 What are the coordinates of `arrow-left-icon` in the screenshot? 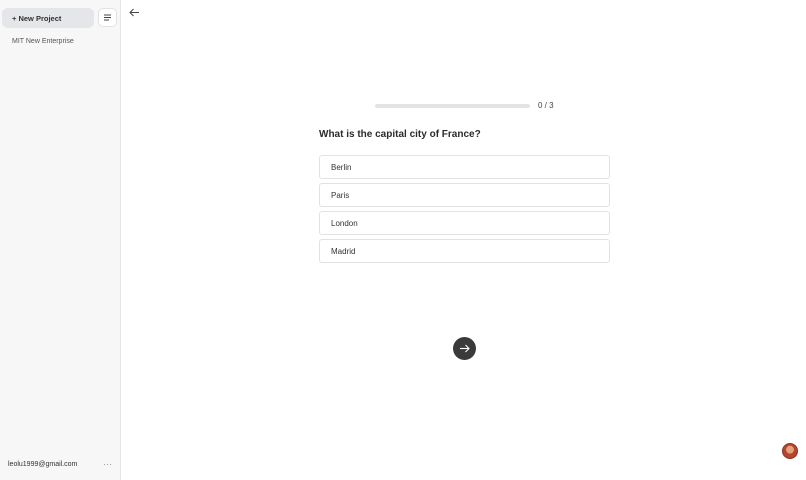 It's located at (133, 12).